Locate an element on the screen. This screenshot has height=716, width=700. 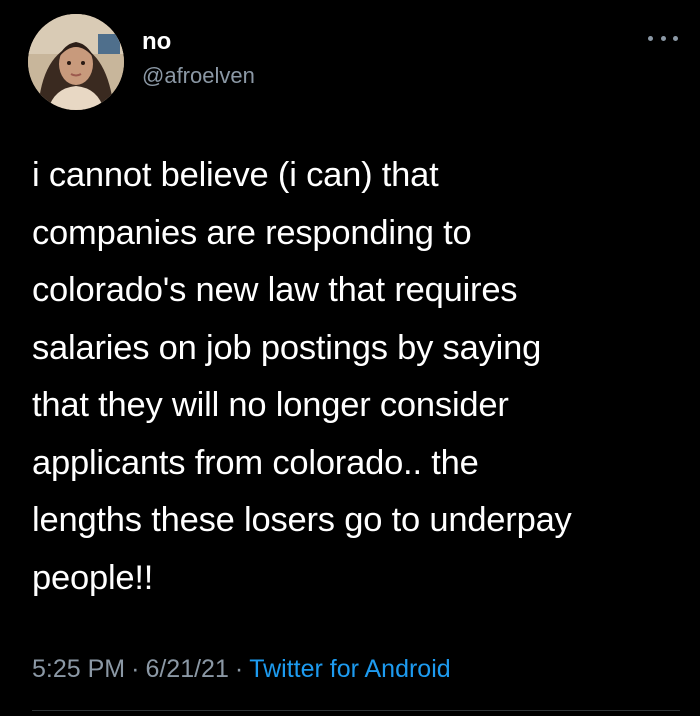
tweet-time: 5:25 PM is located at coordinates (78, 669).